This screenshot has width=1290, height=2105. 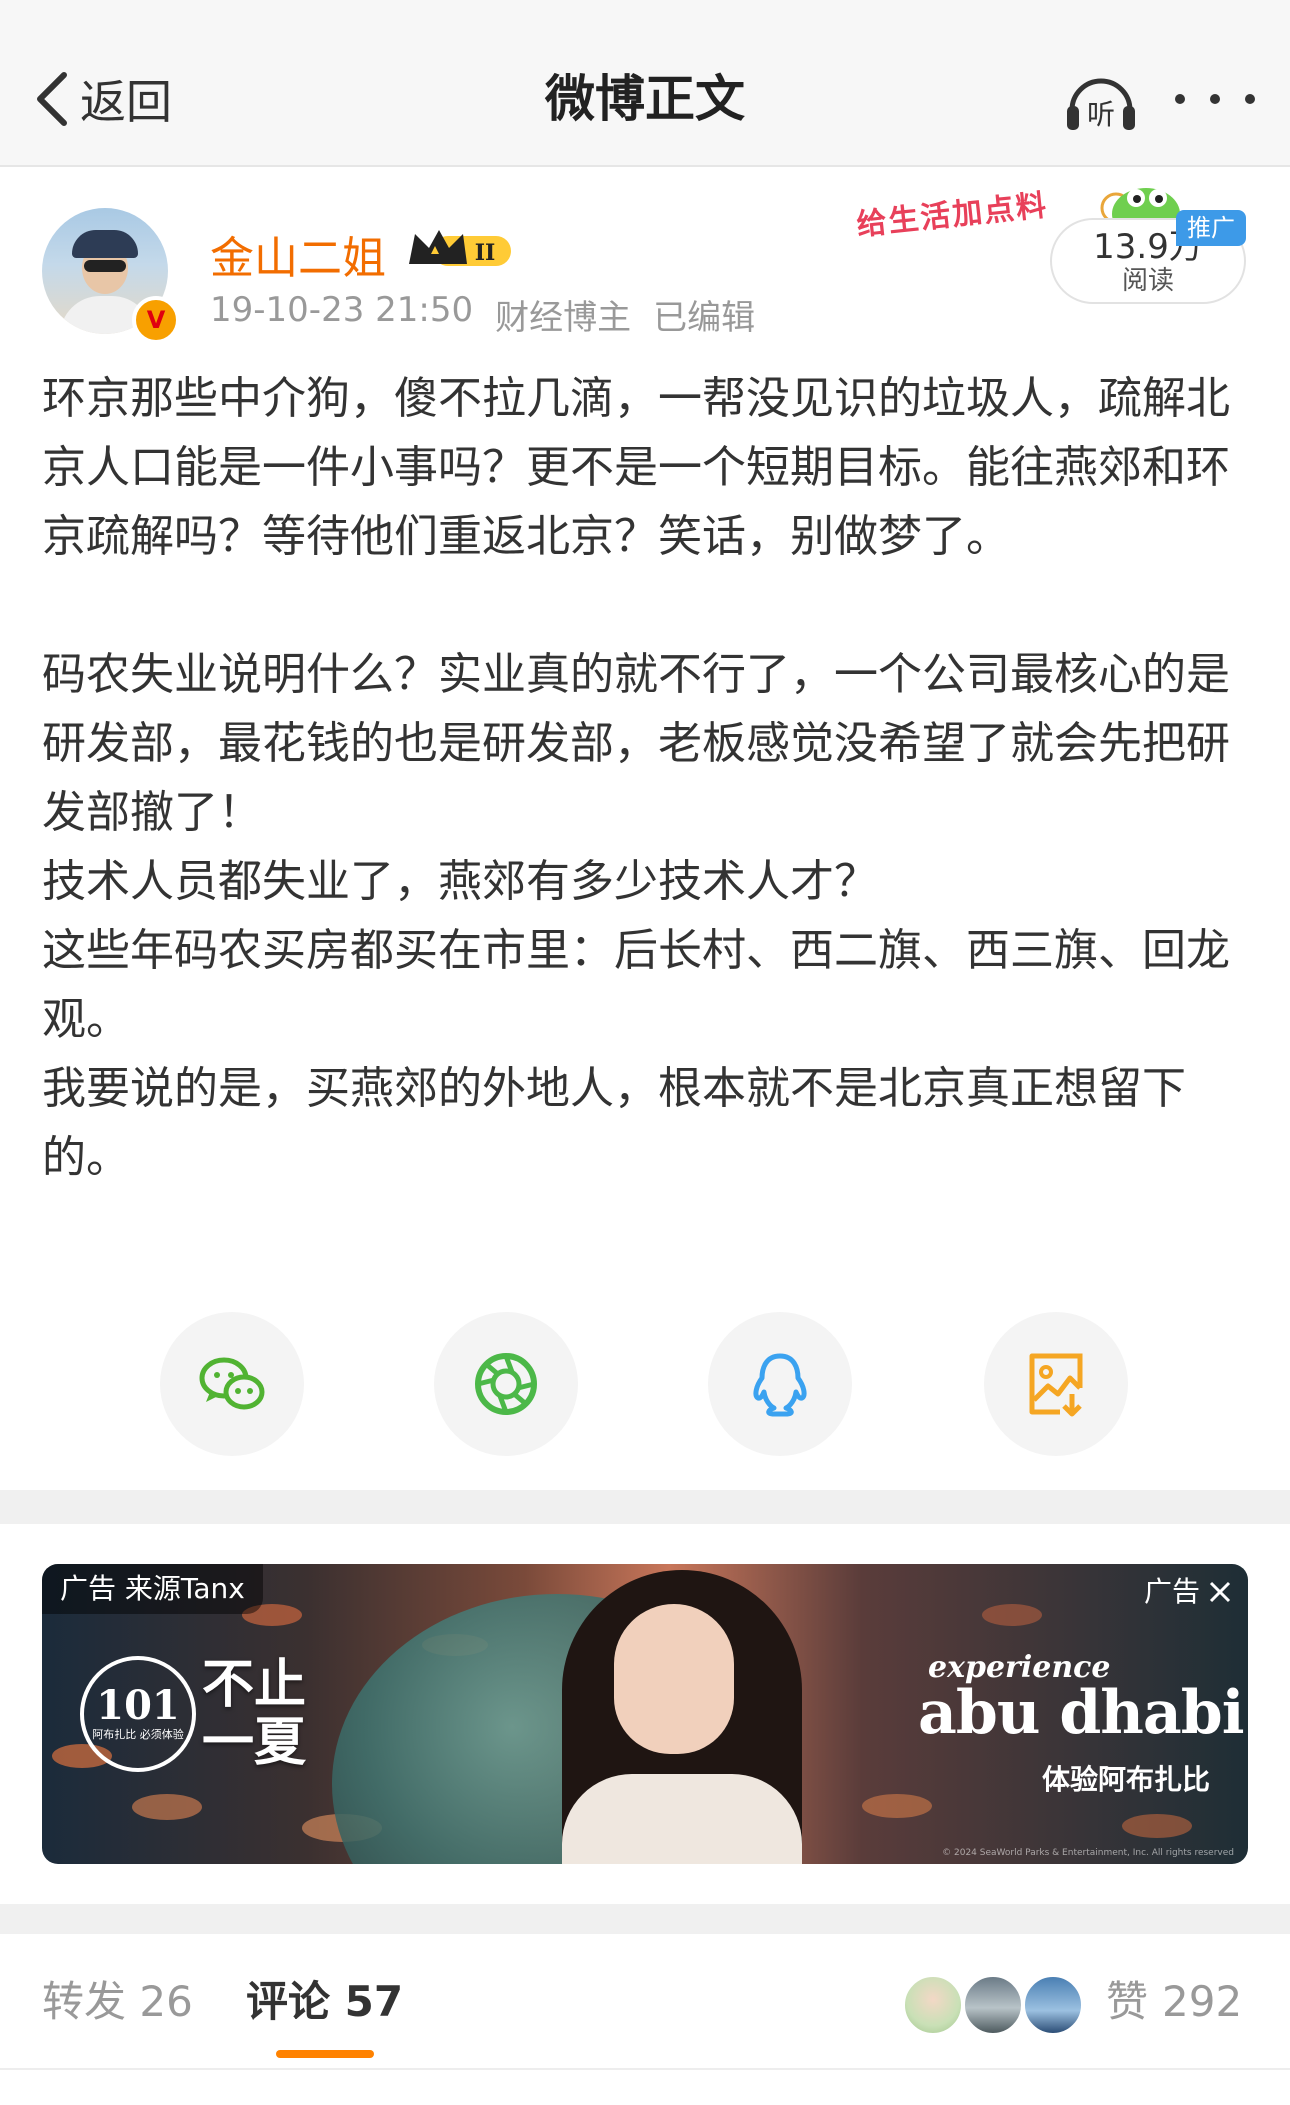 What do you see at coordinates (156, 320) in the screenshot?
I see `verified-badge: V` at bounding box center [156, 320].